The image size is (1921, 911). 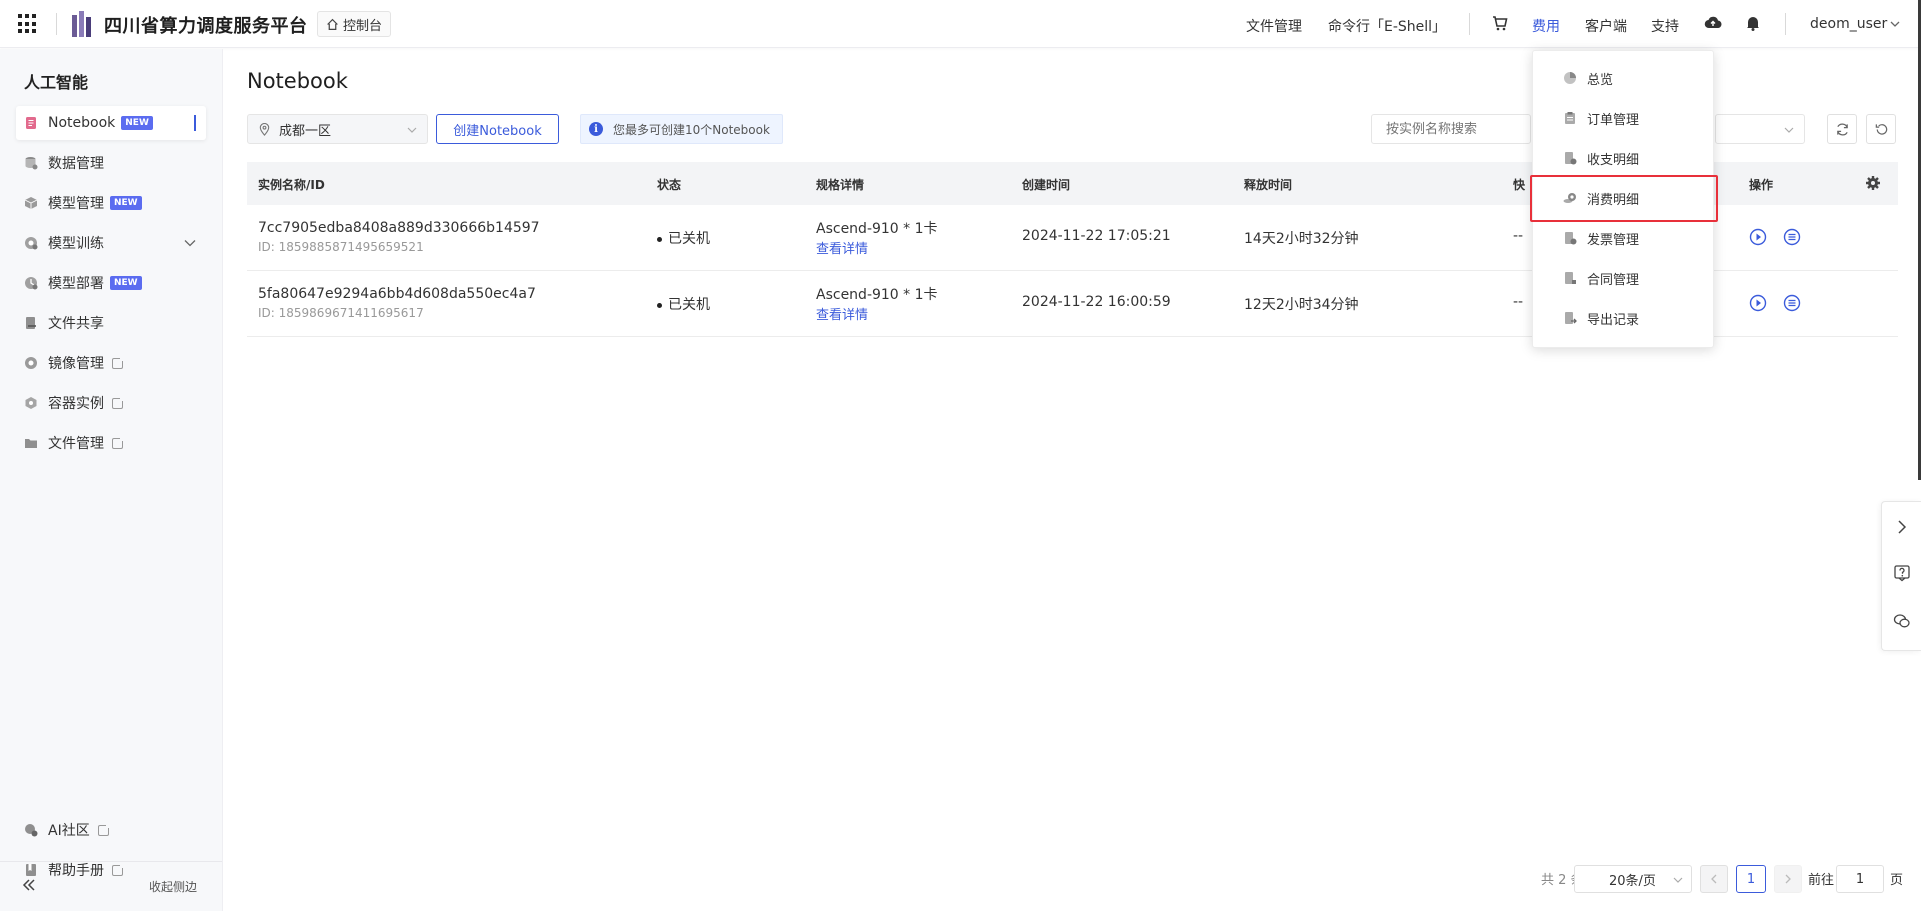 What do you see at coordinates (111, 323) in the screenshot?
I see `sidebar-item-file-share: 文件共享` at bounding box center [111, 323].